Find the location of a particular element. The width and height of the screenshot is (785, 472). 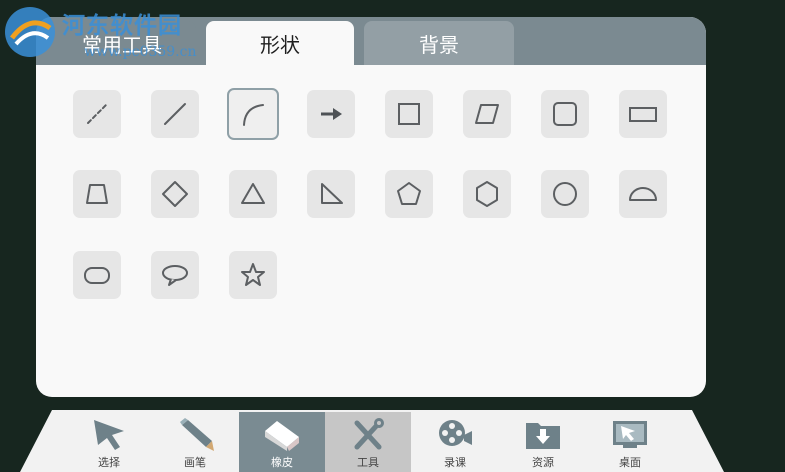

arc-icon is located at coordinates (253, 115).